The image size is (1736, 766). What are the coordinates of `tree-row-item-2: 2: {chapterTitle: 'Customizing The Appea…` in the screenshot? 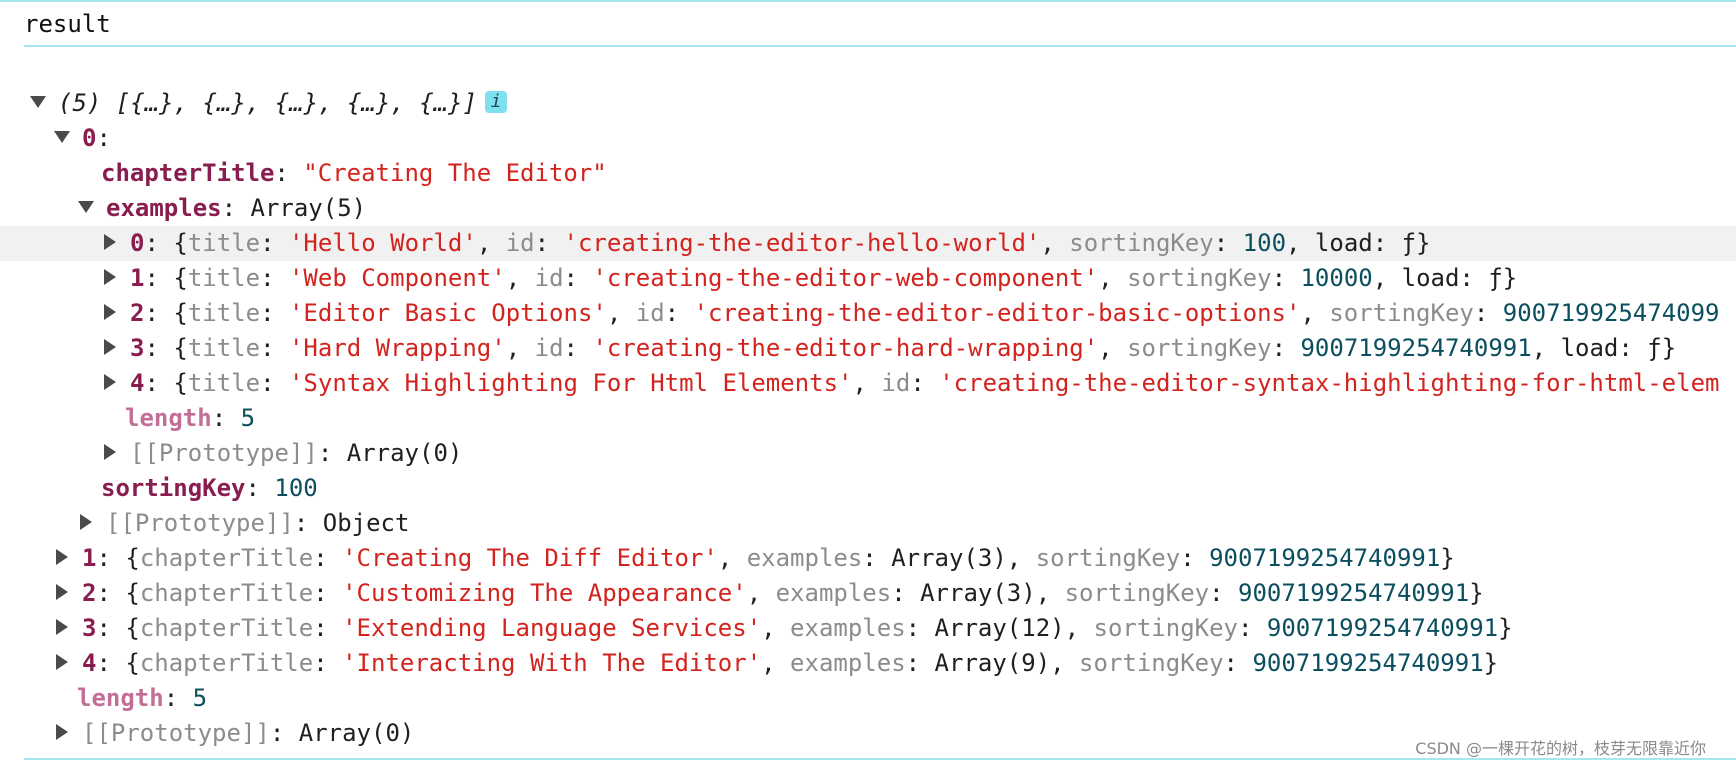 It's located at (868, 593).